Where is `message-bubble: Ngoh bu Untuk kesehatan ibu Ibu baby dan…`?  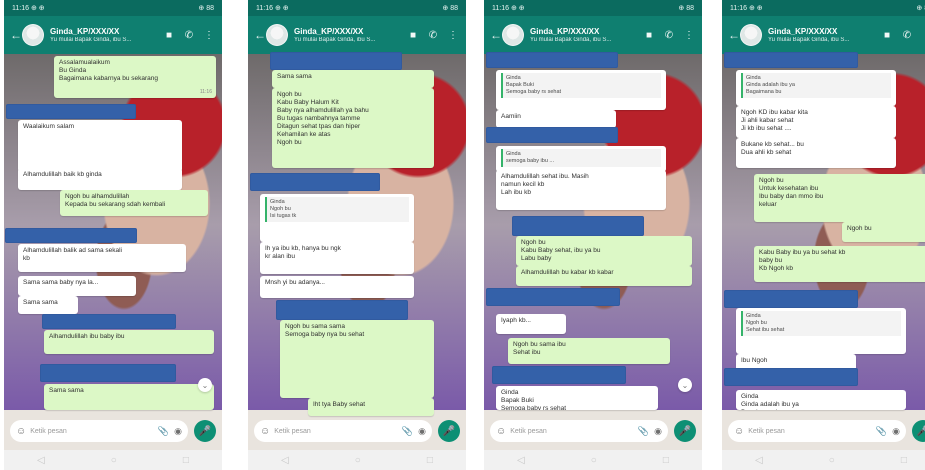 message-bubble: Ngoh bu Untuk kesehatan ibu Ibu baby dan… is located at coordinates (839, 198).